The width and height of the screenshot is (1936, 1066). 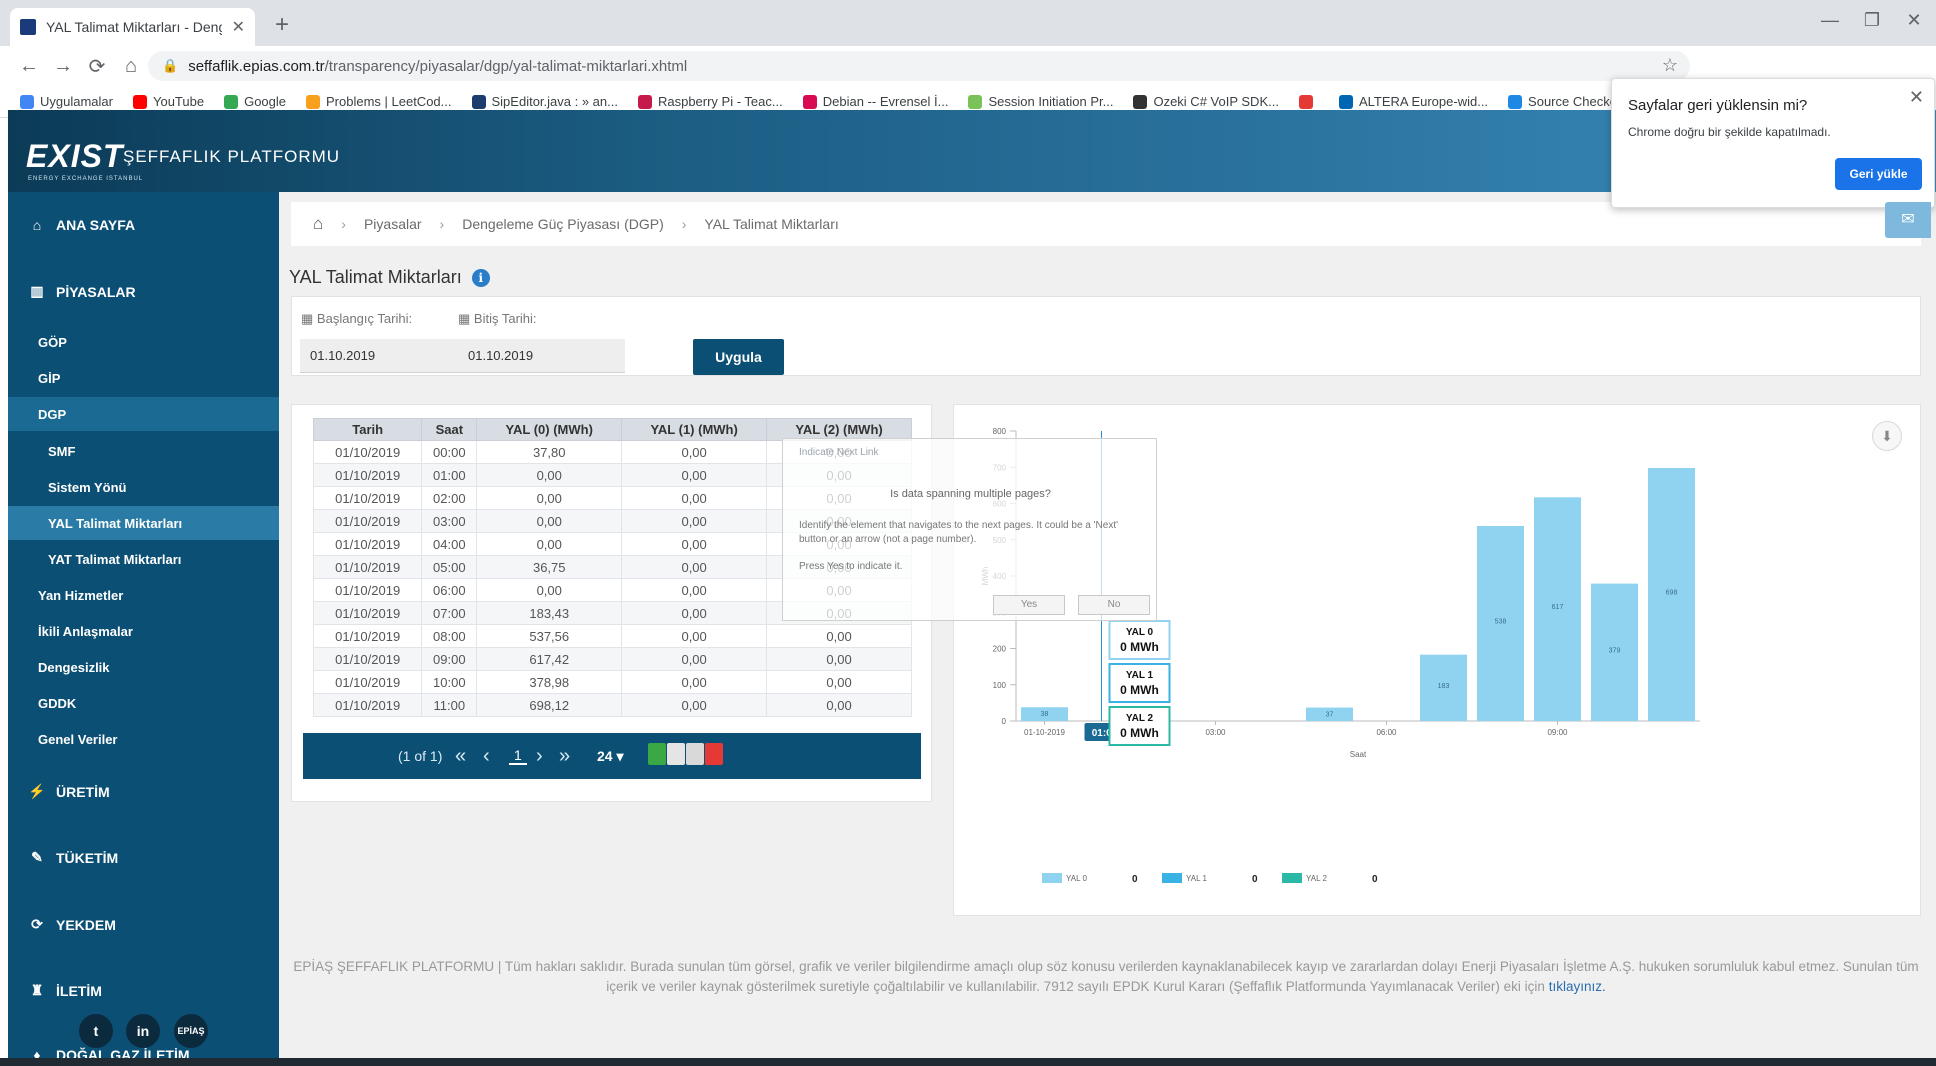 I want to click on restore-button: Geri yükle, so click(x=1878, y=174).